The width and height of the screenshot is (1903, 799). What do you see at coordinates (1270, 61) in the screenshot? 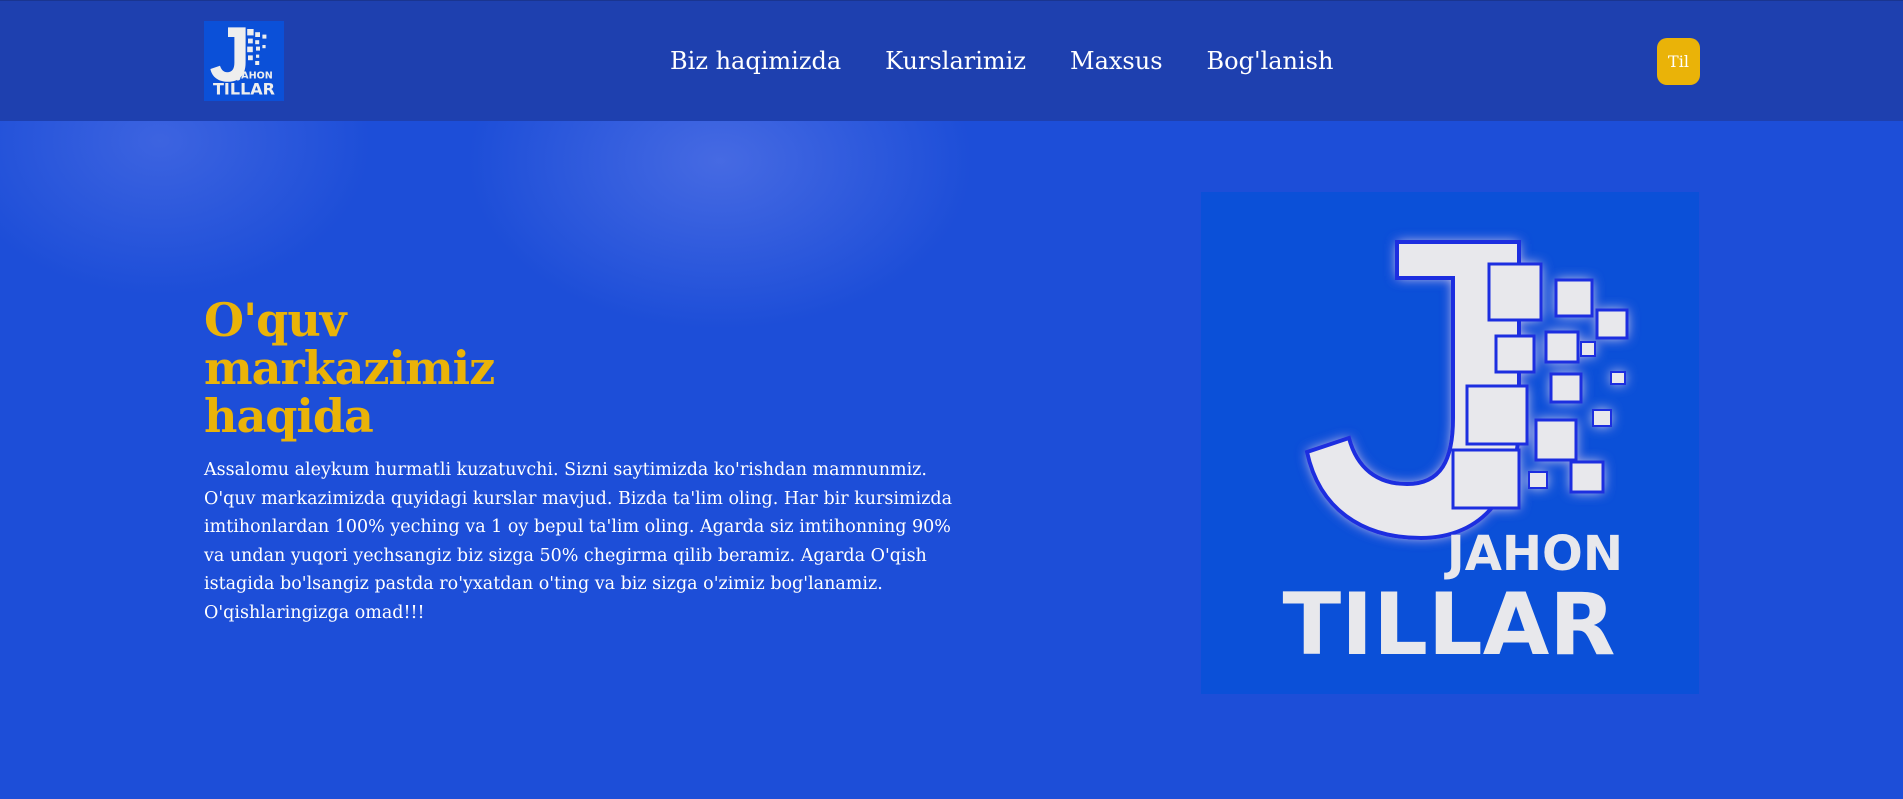
I see `nav-link-boglanish: Bog'lanish` at bounding box center [1270, 61].